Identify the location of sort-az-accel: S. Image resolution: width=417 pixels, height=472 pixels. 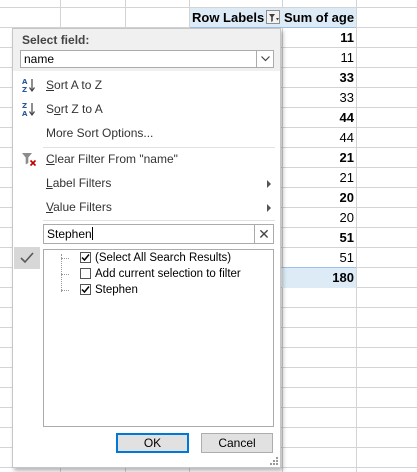
(50, 85).